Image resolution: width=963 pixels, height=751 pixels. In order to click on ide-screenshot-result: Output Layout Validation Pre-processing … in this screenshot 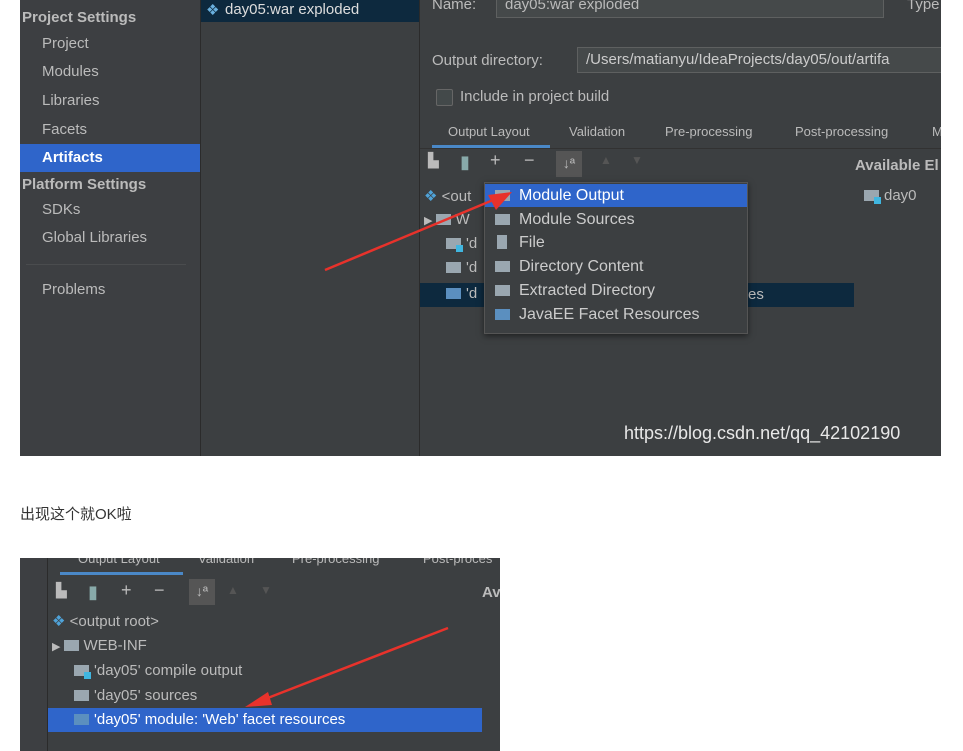, I will do `click(260, 654)`.